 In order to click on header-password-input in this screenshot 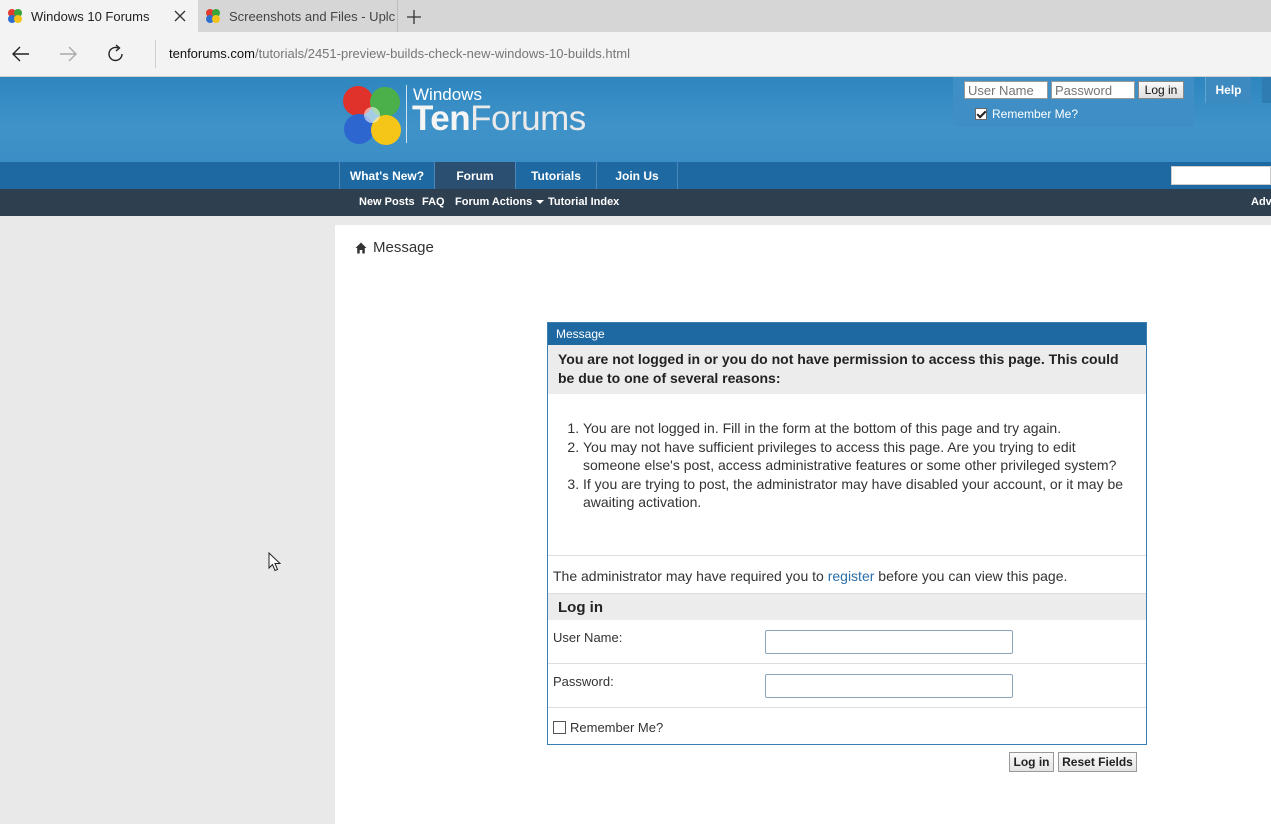, I will do `click(1093, 90)`.